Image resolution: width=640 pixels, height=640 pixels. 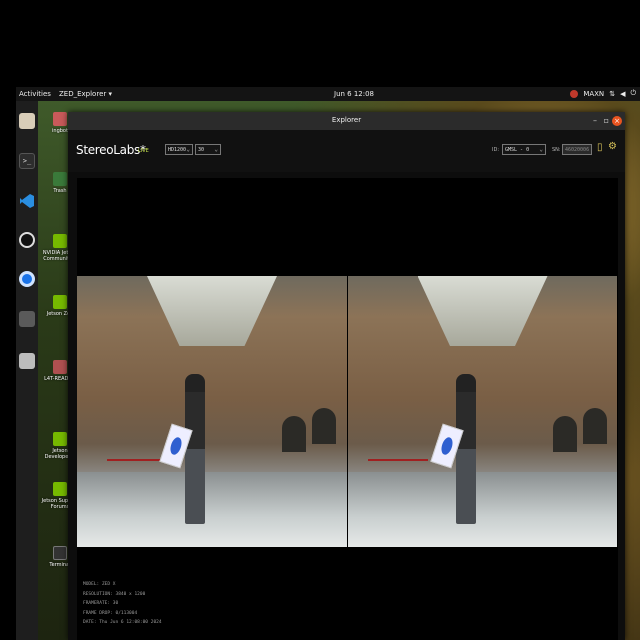 I want to click on info-resolution: RESOLUTION: 3840 x 1200, so click(x=114, y=594).